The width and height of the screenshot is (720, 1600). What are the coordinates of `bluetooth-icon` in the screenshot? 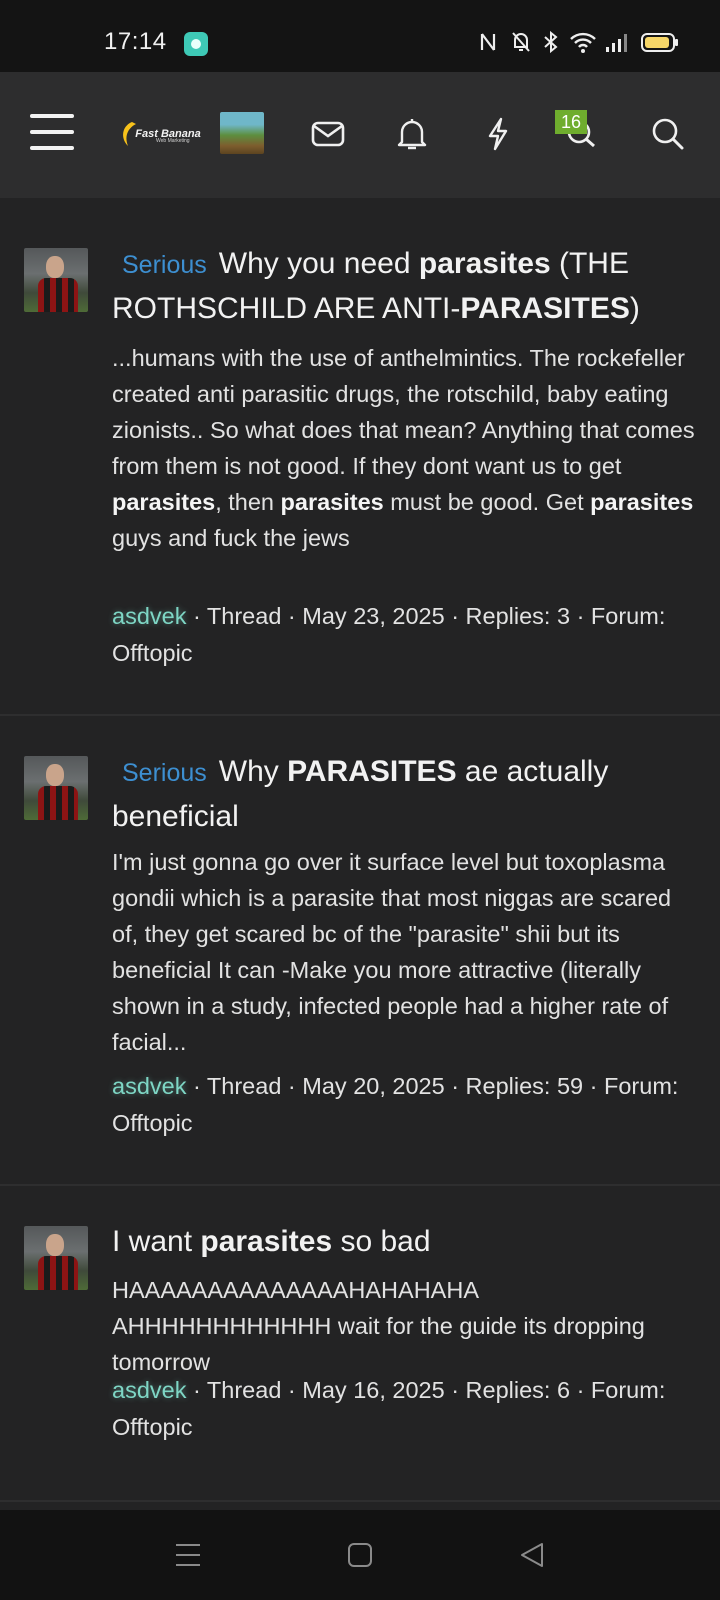 It's located at (551, 42).